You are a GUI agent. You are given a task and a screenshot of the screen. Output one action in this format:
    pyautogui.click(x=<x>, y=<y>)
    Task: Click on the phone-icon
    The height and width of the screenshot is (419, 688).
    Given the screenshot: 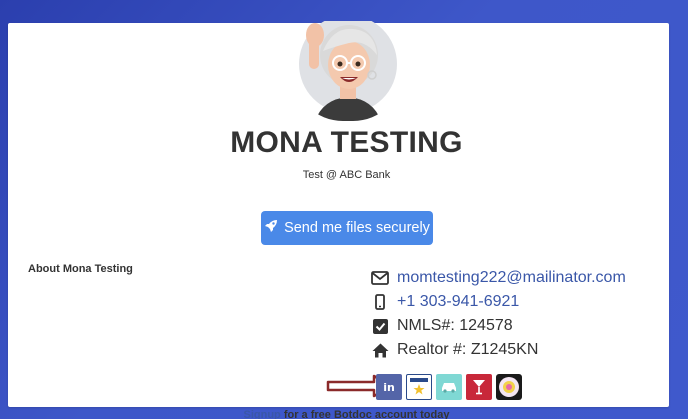 What is the action you would take?
    pyautogui.click(x=380, y=302)
    